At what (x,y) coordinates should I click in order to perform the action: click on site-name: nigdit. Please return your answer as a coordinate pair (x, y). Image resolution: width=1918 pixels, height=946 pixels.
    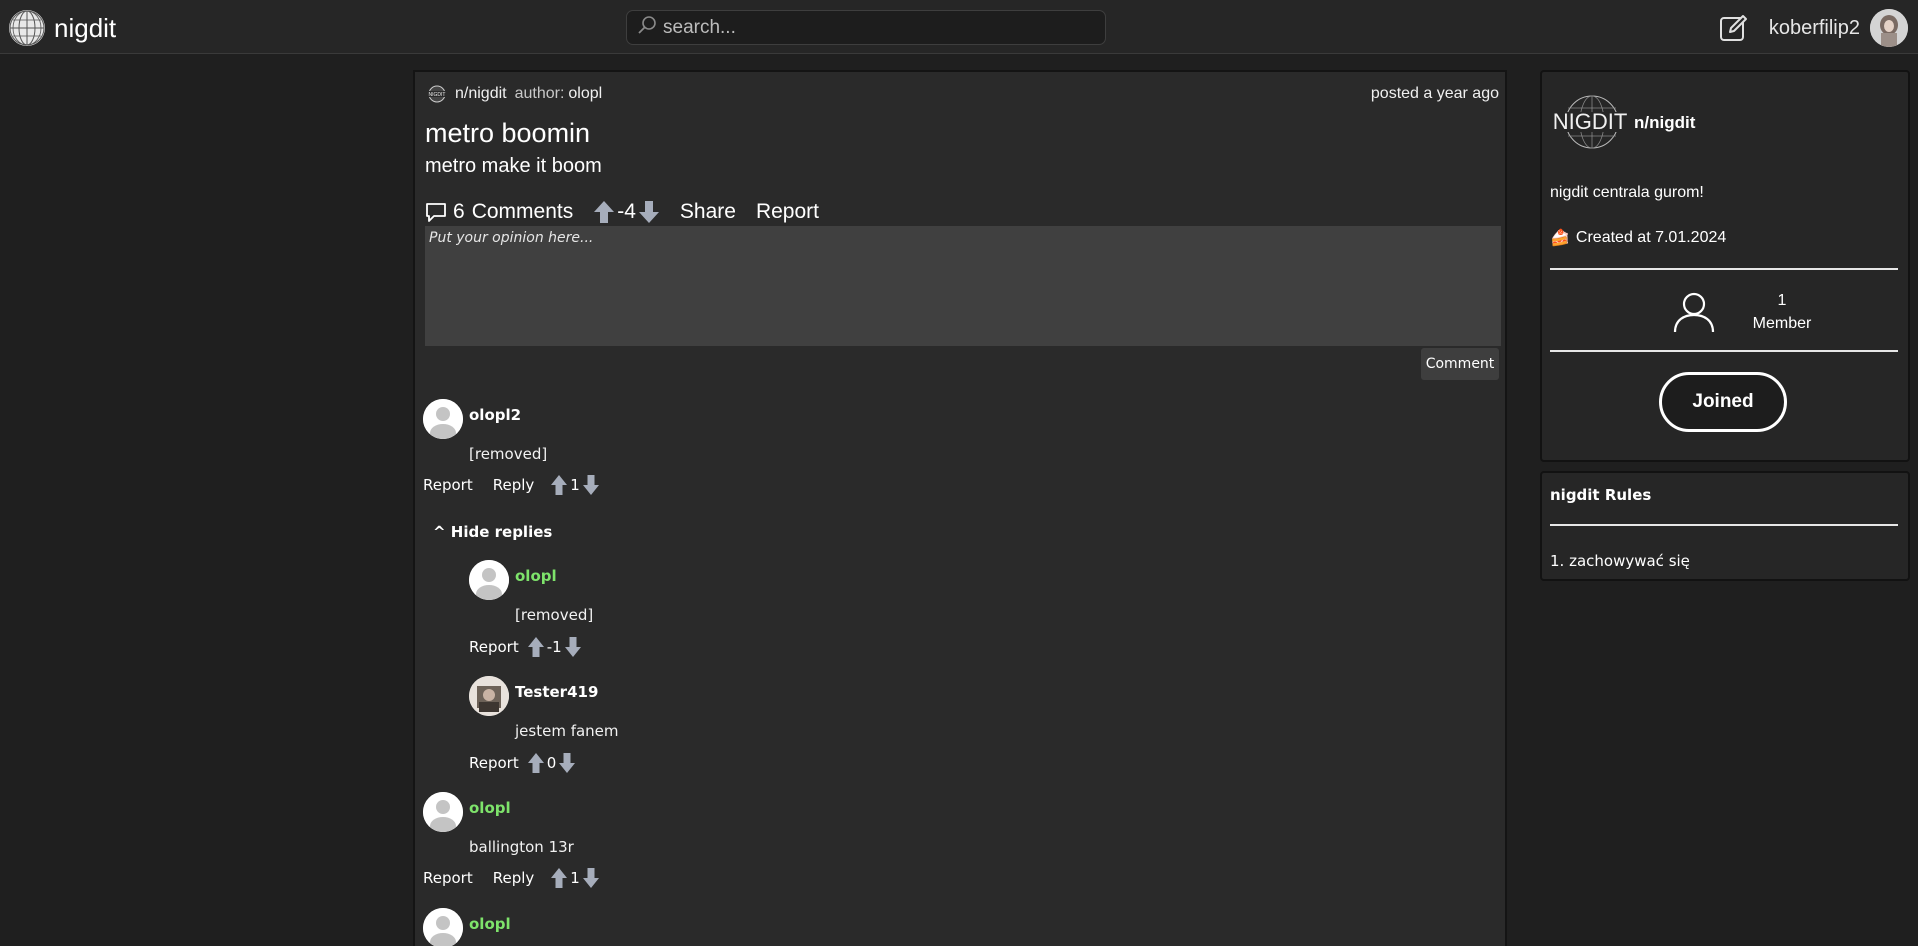
    Looking at the image, I should click on (85, 28).